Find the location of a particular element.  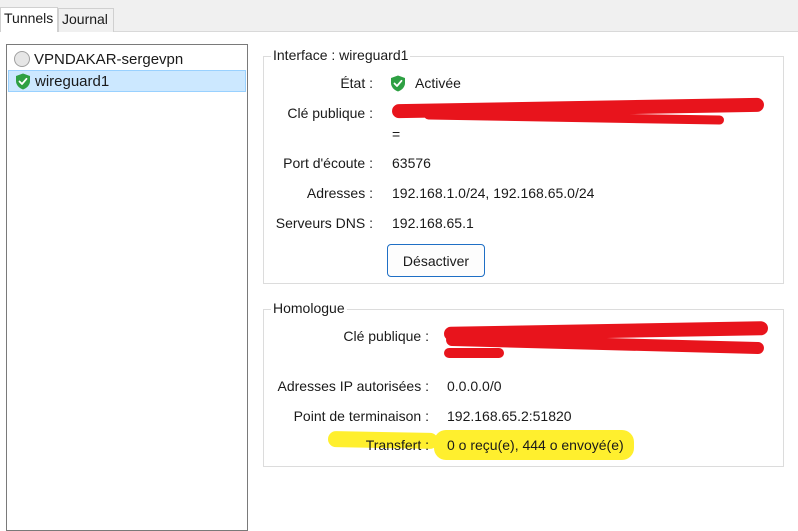

dns-servers-label: Serveurs DNS : is located at coordinates (324, 223).